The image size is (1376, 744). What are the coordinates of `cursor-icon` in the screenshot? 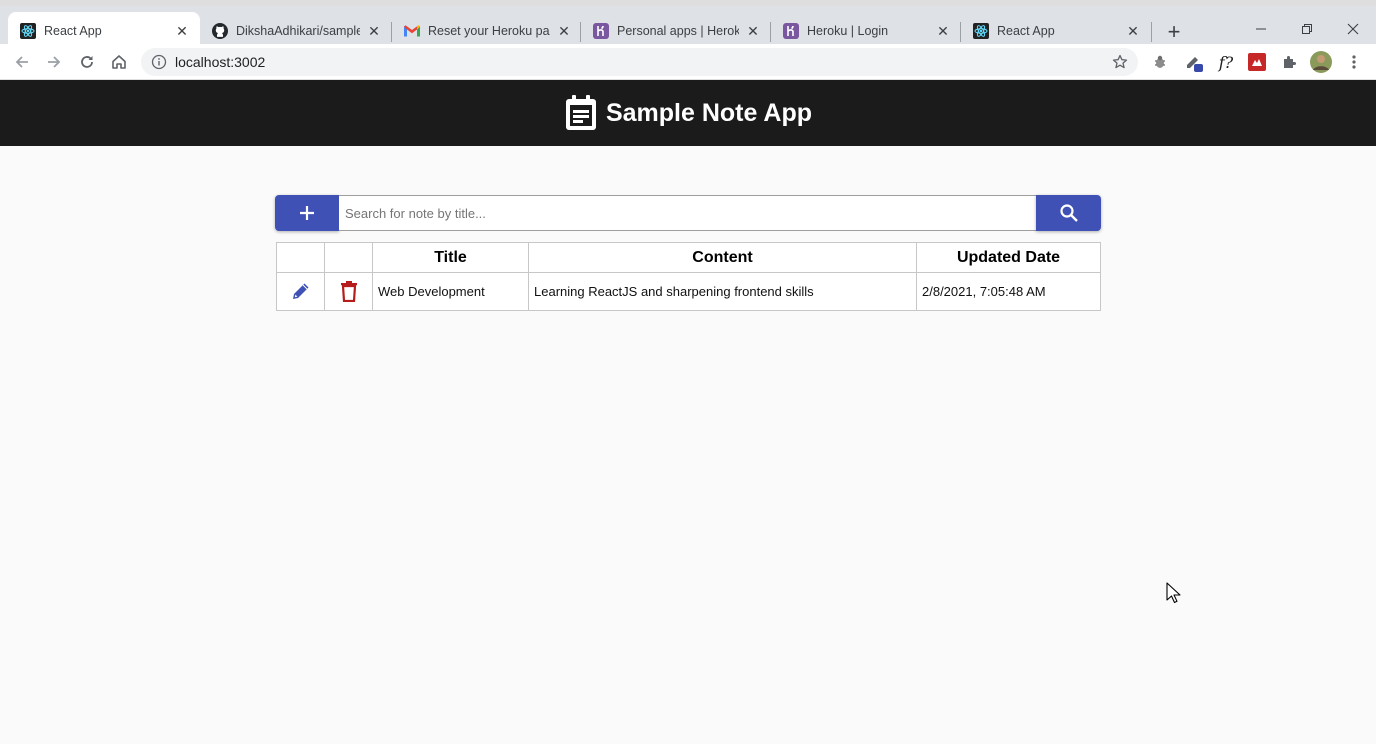 It's located at (1173, 593).